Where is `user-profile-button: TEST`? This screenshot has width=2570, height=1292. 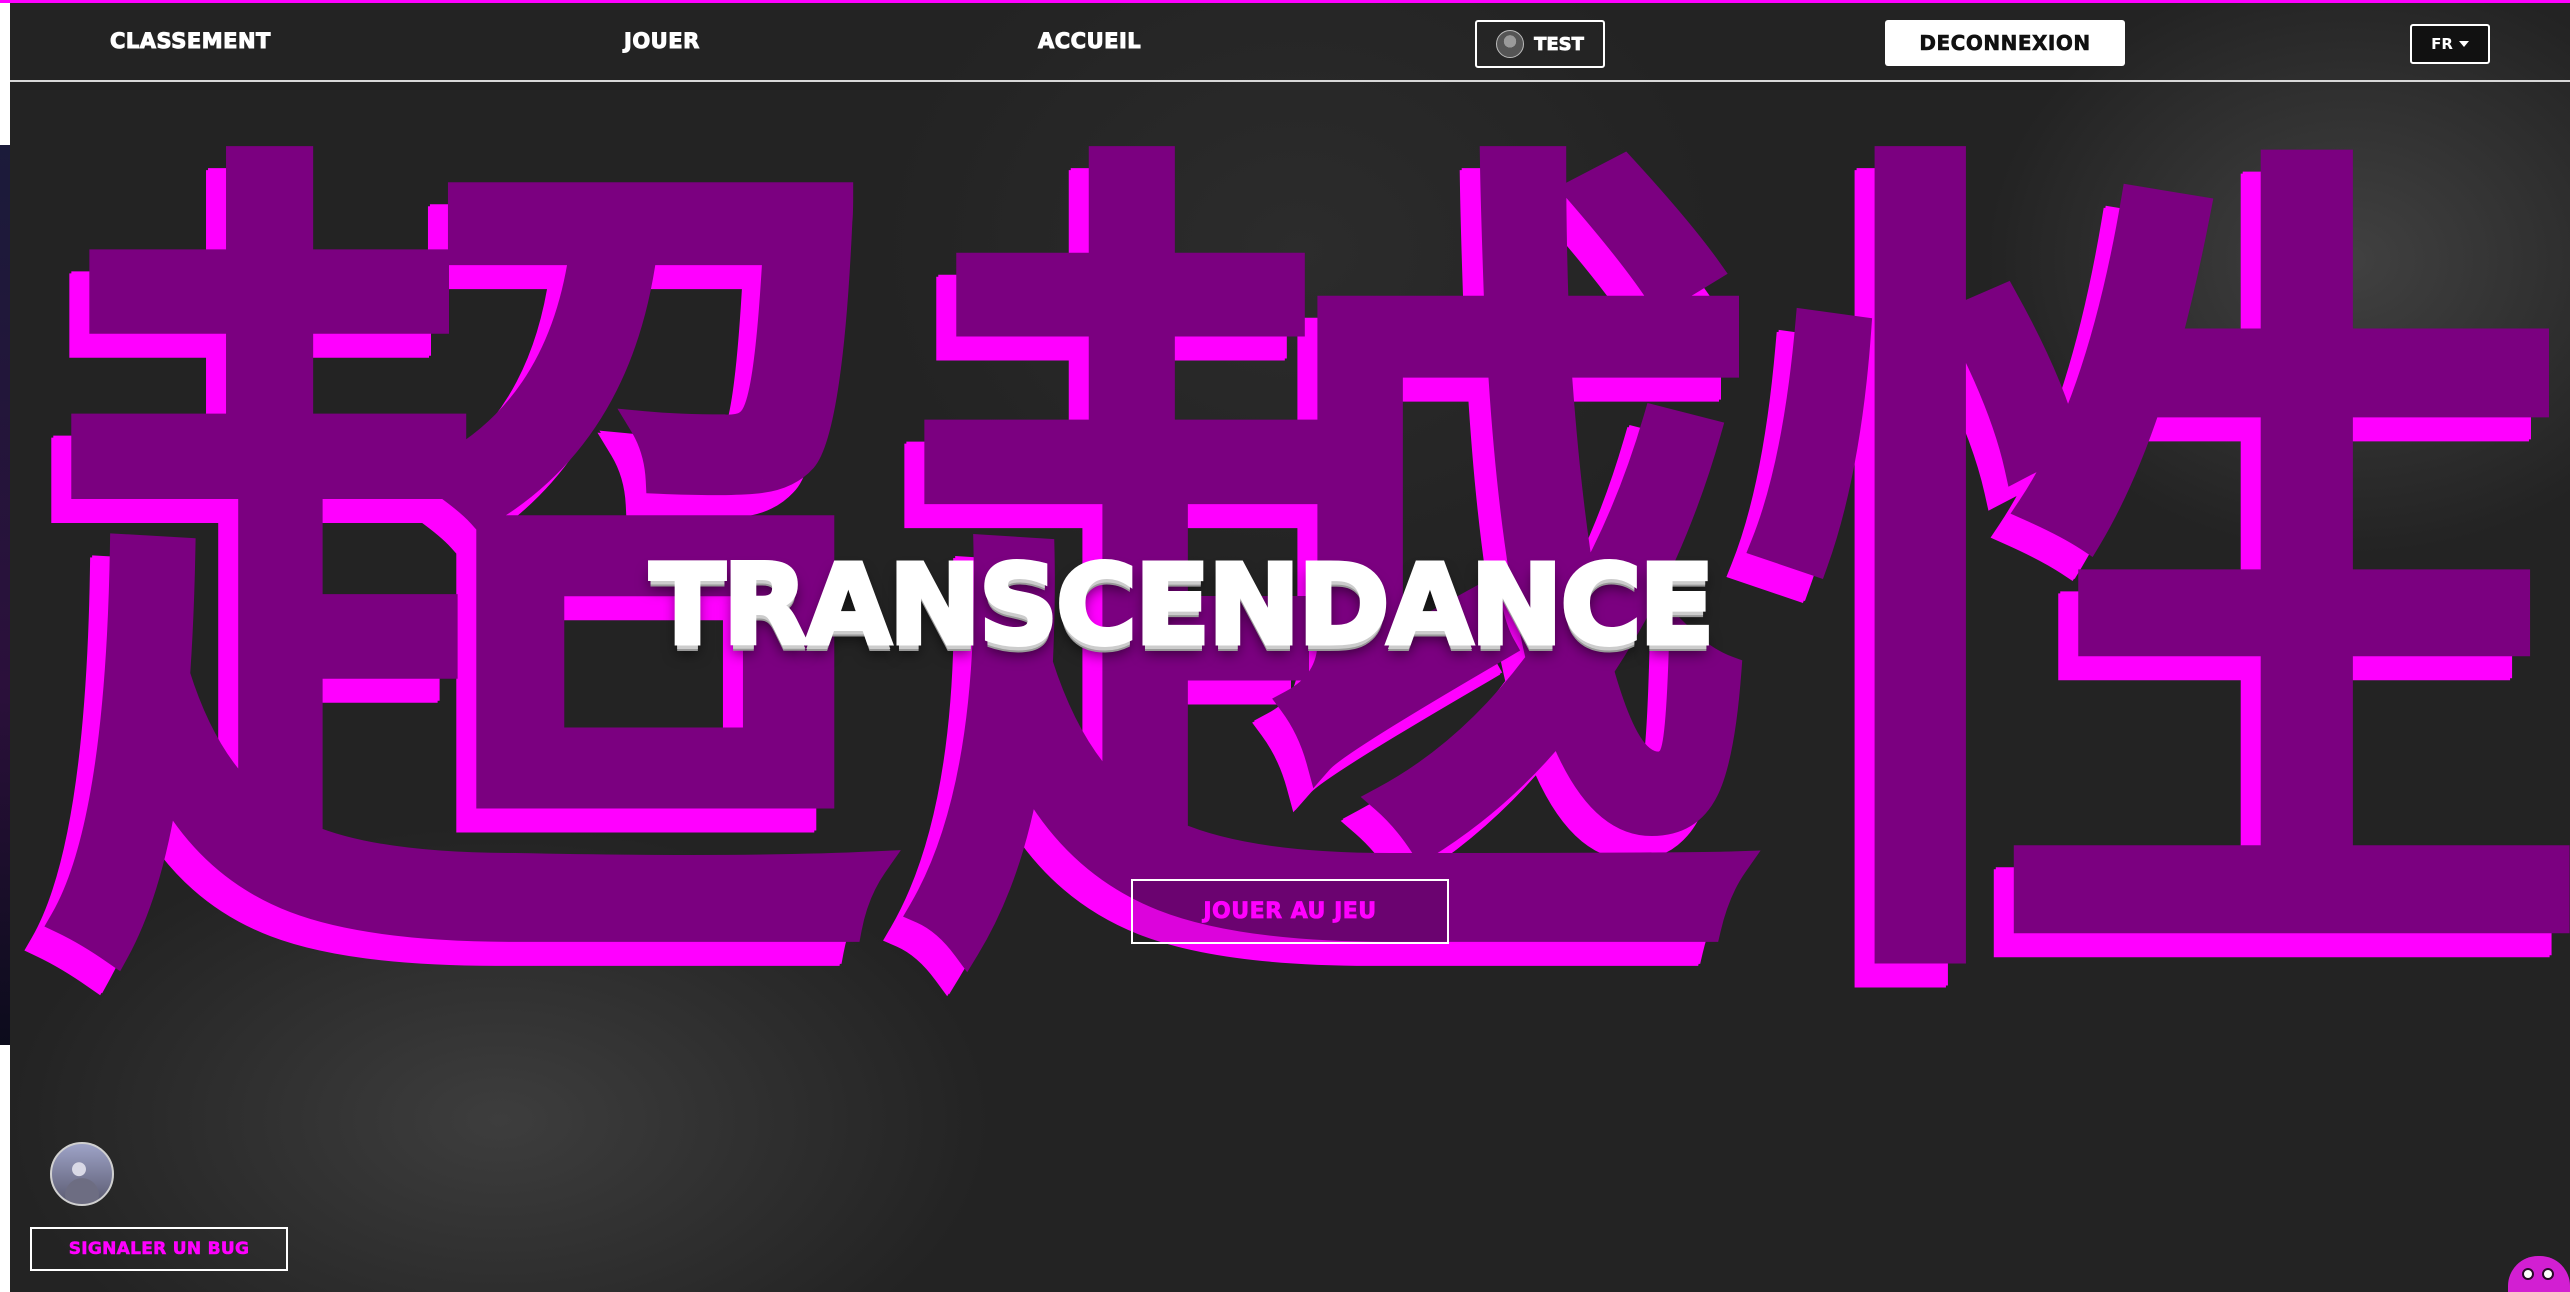
user-profile-button: TEST is located at coordinates (1540, 44).